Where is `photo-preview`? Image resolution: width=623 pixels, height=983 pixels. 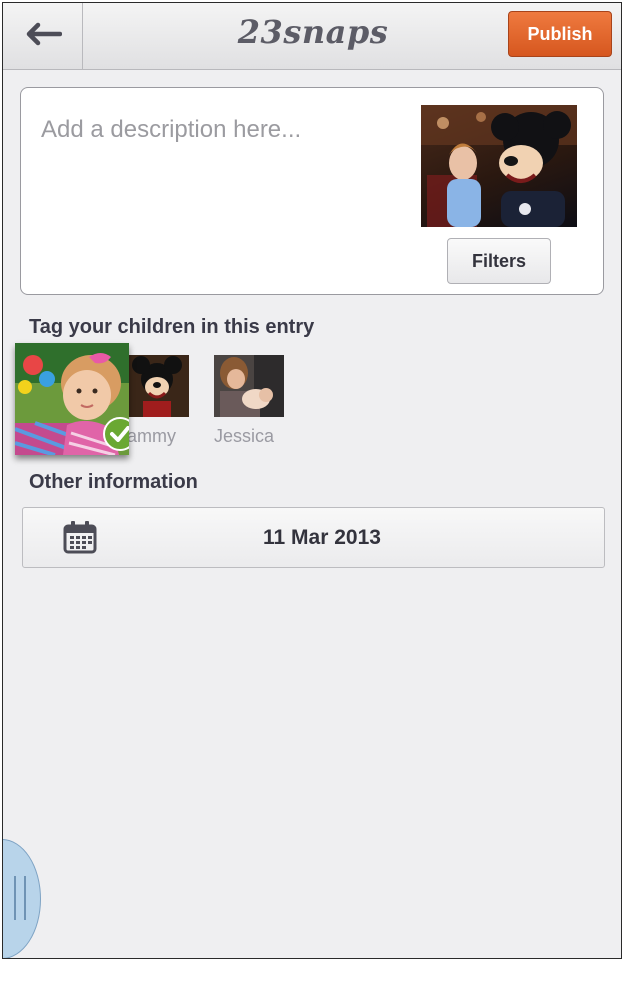
photo-preview is located at coordinates (499, 166).